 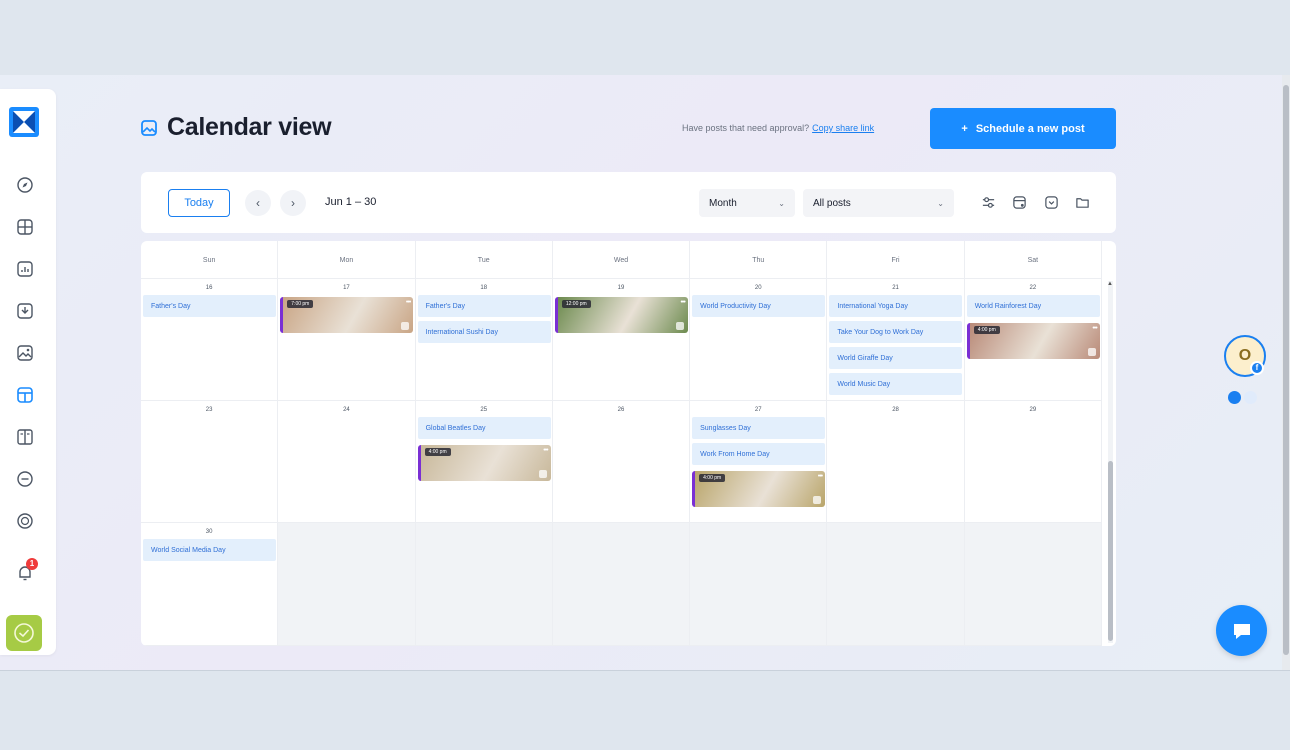 I want to click on holiday-event: International Yoga Day, so click(x=896, y=306).